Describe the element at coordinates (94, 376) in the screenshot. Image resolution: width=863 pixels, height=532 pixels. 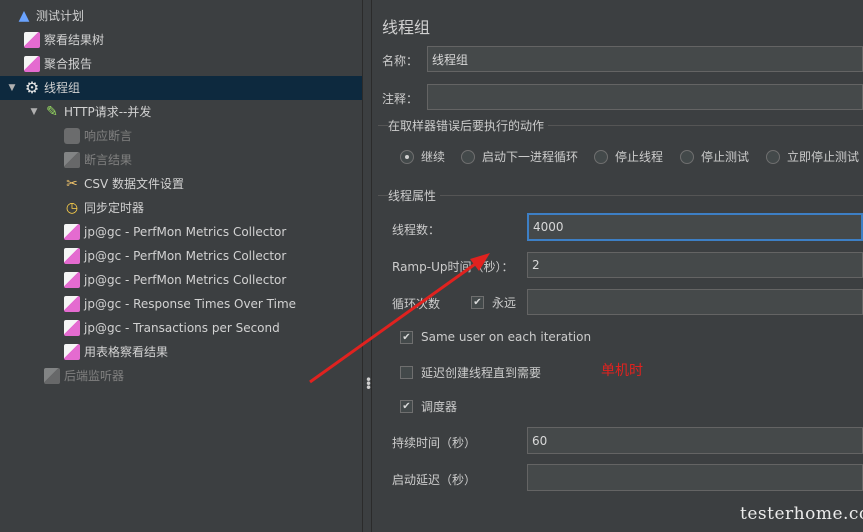
I see `tree-node-label: 后端监听器` at that location.